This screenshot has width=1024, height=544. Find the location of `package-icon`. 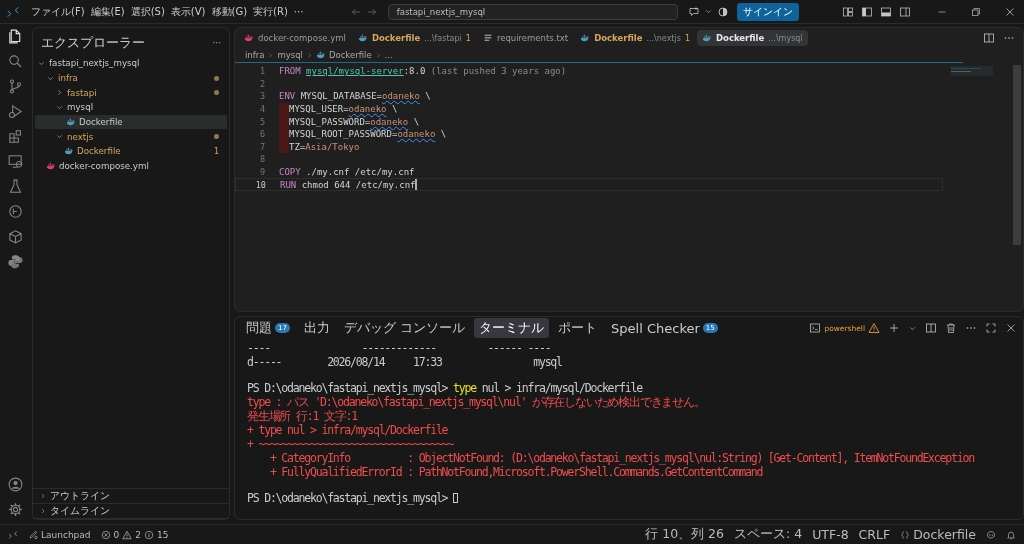

package-icon is located at coordinates (15, 236).